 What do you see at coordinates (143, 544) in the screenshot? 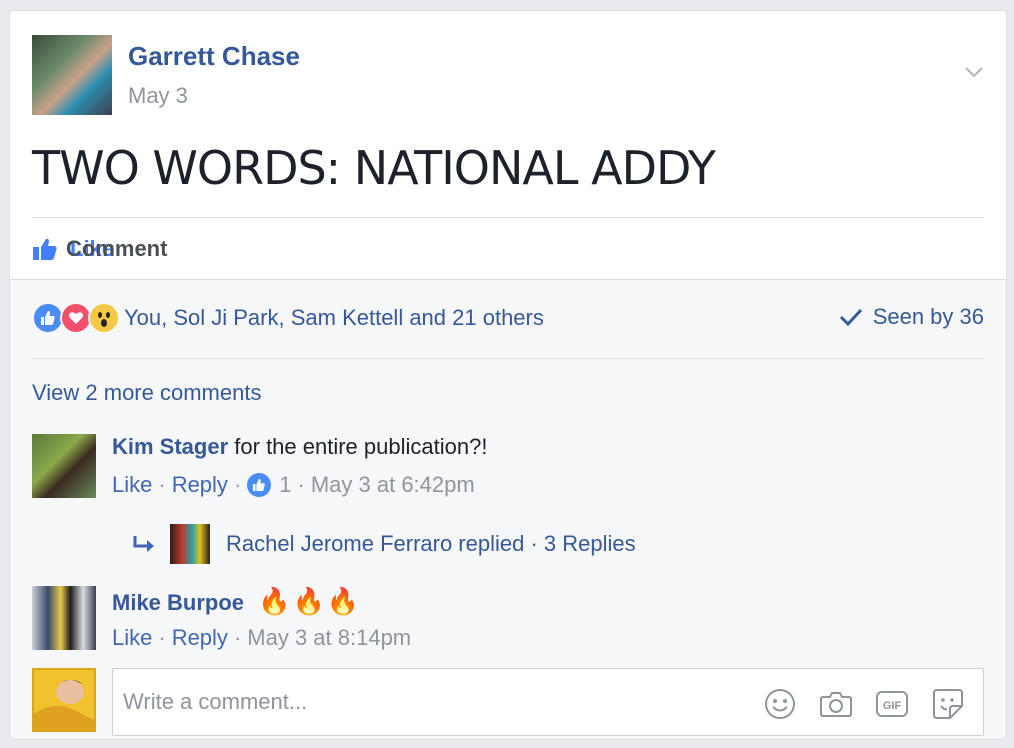
I see `reply-arrow-icon` at bounding box center [143, 544].